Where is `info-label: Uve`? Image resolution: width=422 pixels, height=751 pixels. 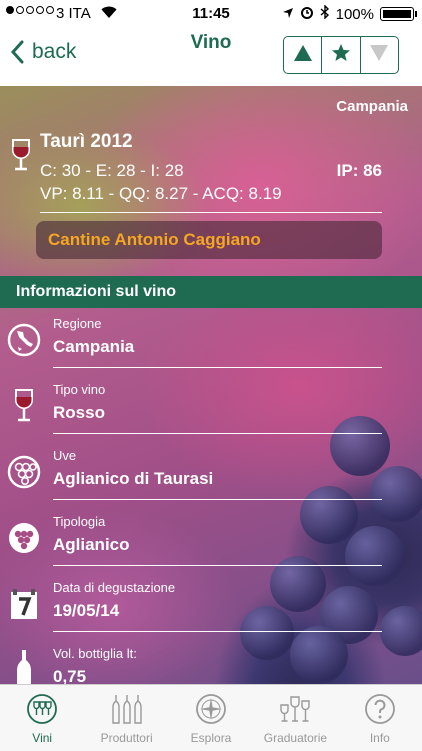 info-label: Uve is located at coordinates (65, 455).